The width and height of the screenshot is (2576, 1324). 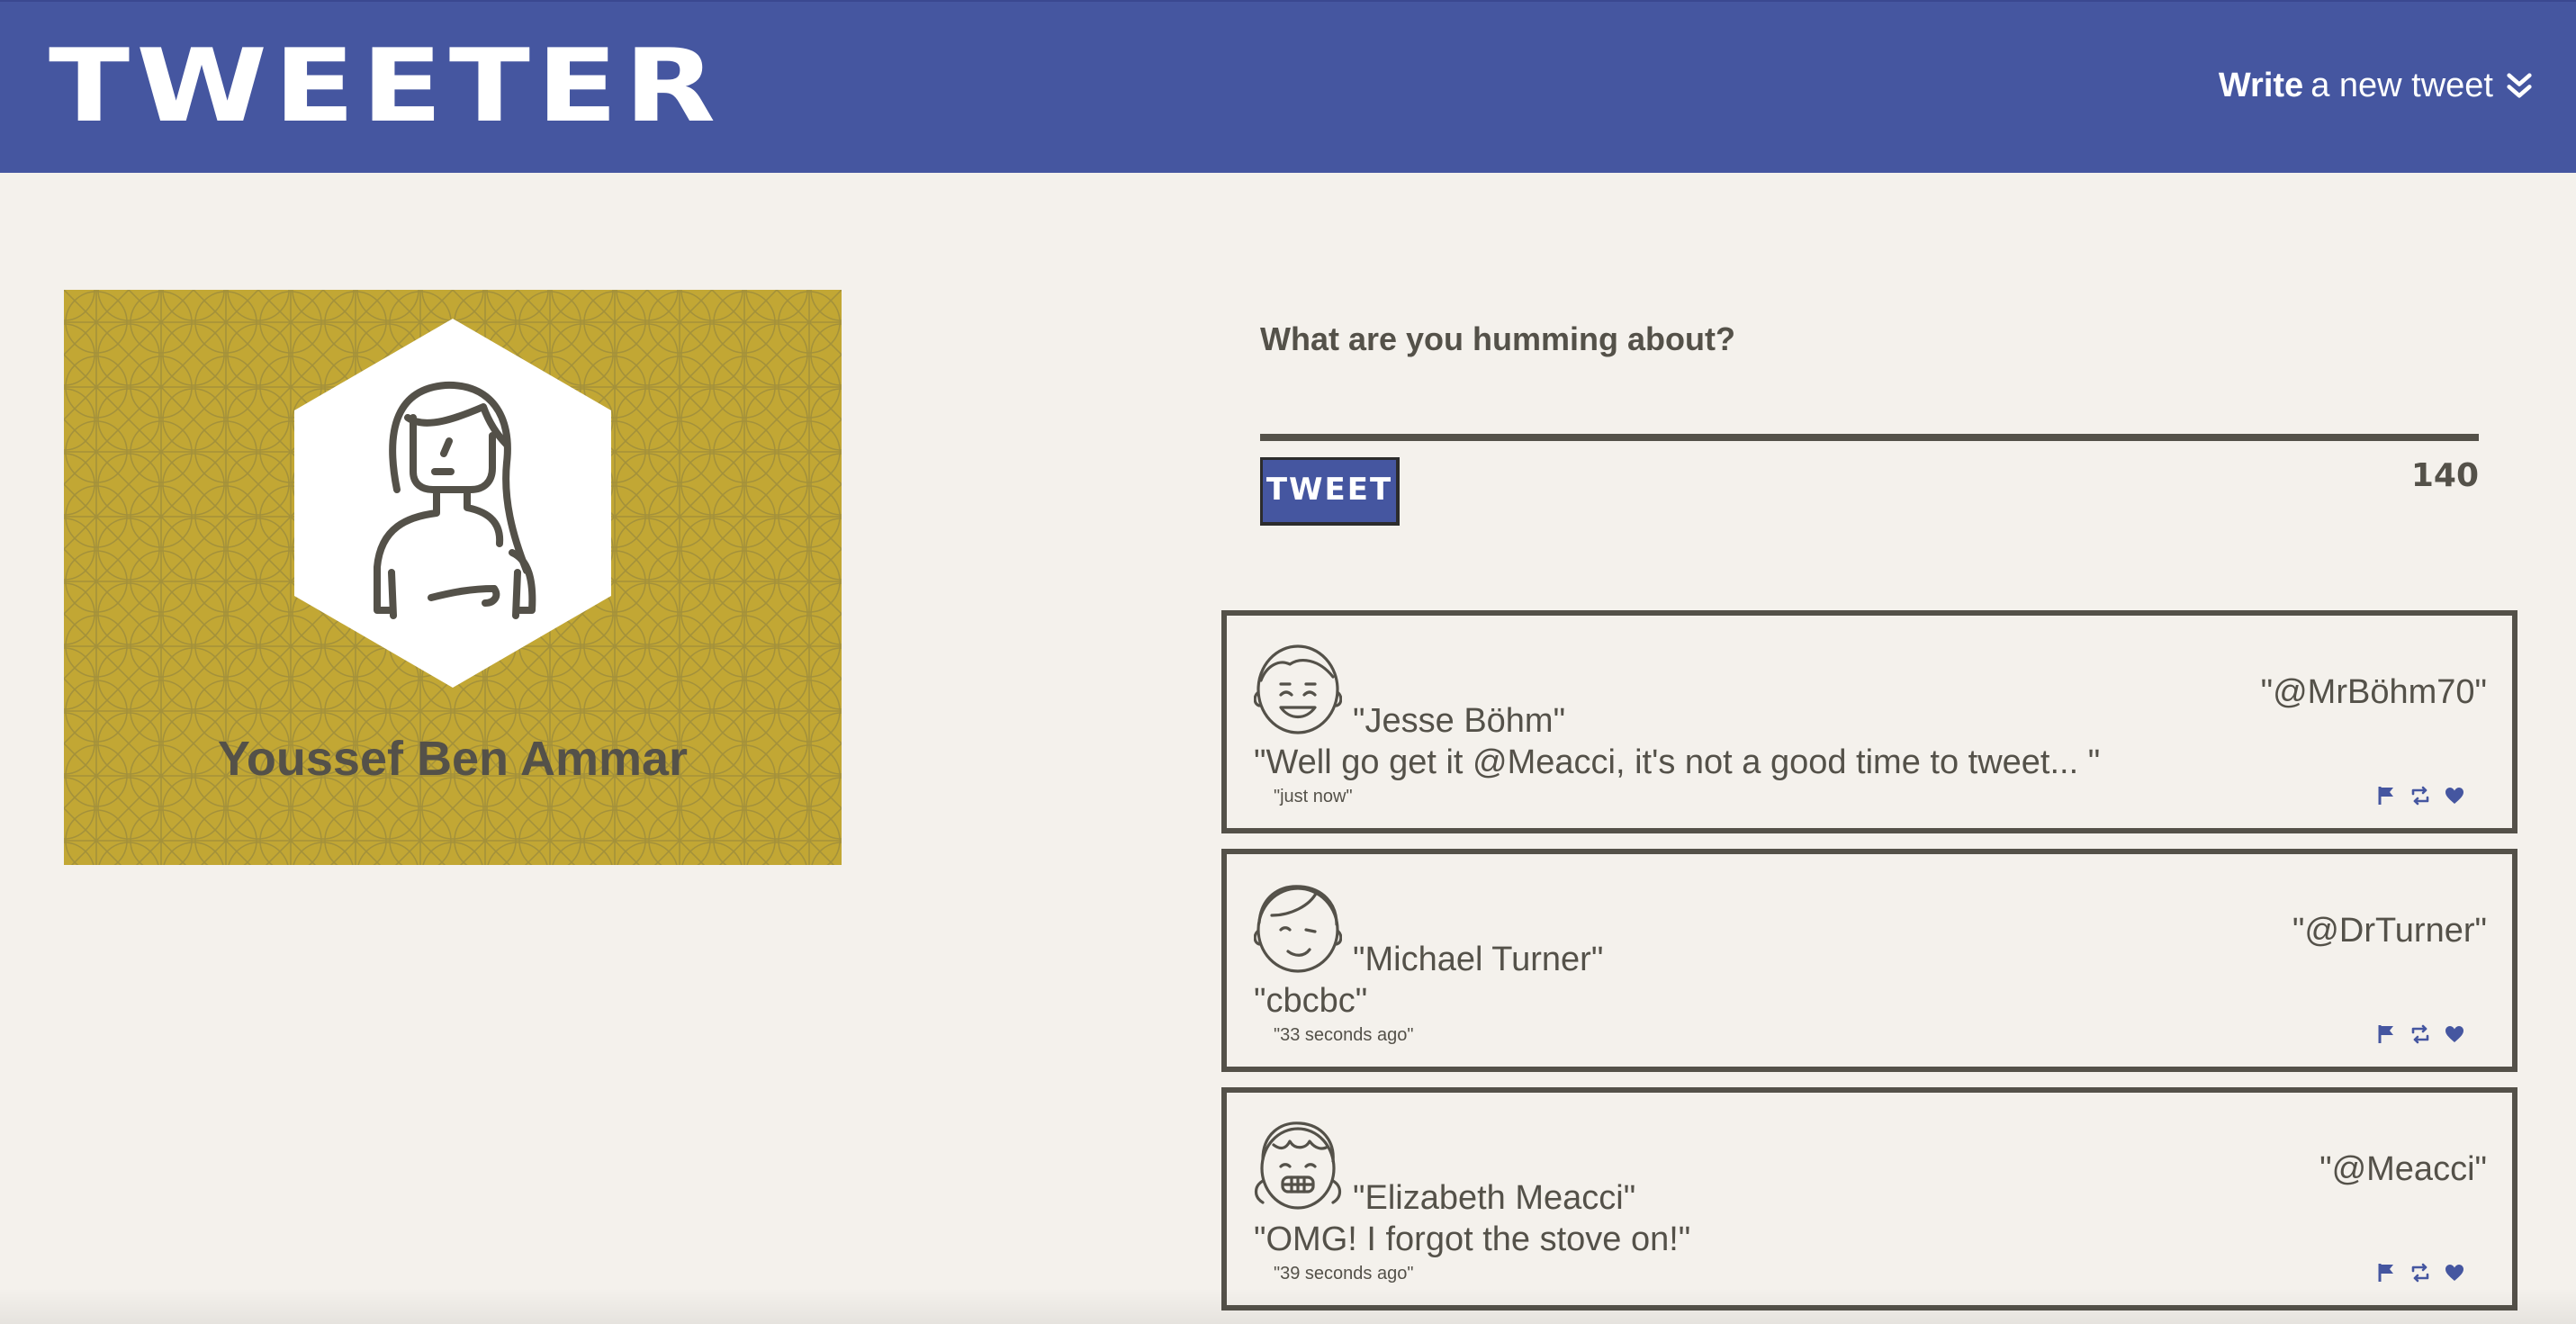 What do you see at coordinates (2374, 692) in the screenshot?
I see `tweet-author-handle: "@MrBöhm70"` at bounding box center [2374, 692].